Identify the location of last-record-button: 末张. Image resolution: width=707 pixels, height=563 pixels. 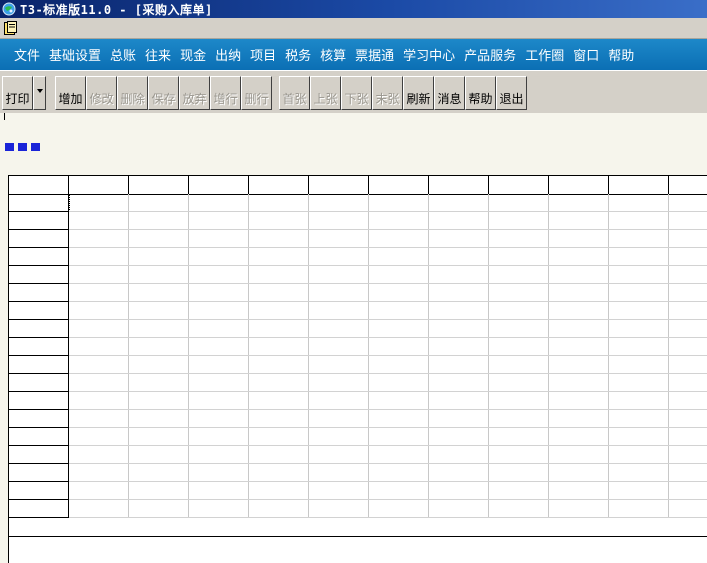
(387, 93).